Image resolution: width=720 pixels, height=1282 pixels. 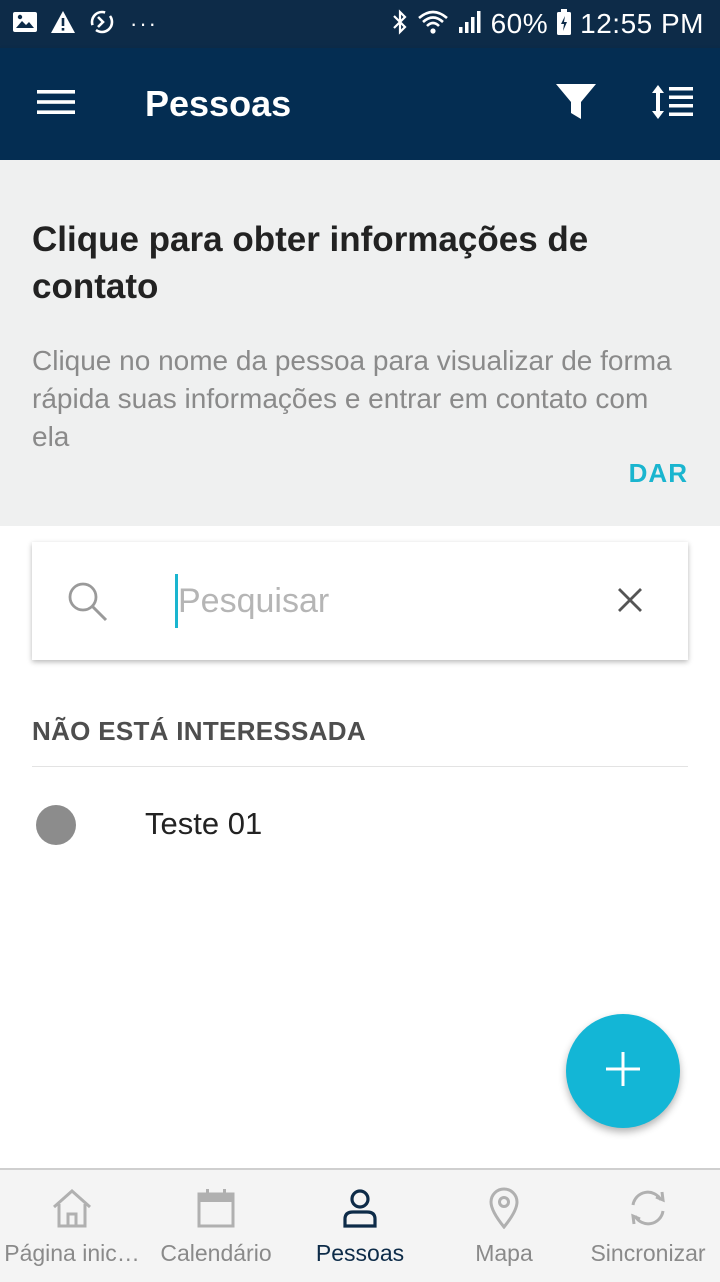 I want to click on status-dot, so click(x=56, y=825).